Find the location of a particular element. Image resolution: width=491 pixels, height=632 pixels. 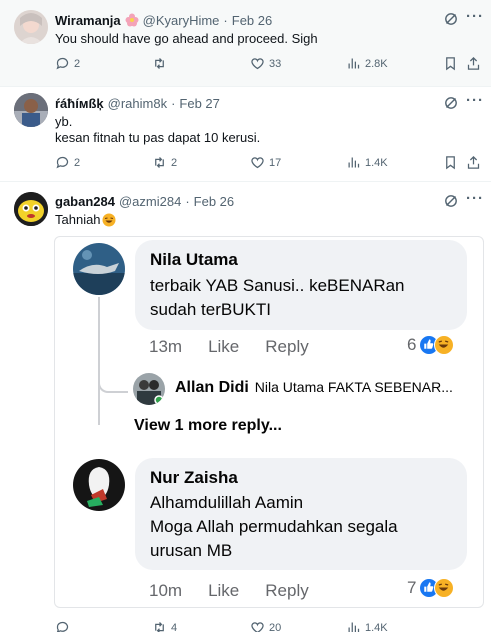

fb-avatar-nila-utama is located at coordinates (99, 269).